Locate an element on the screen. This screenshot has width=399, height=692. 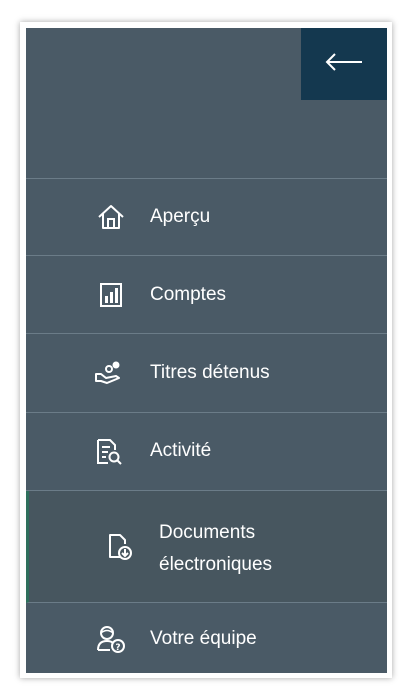
nav-item-votre-equipe: ? Votre équipe is located at coordinates (206, 639).